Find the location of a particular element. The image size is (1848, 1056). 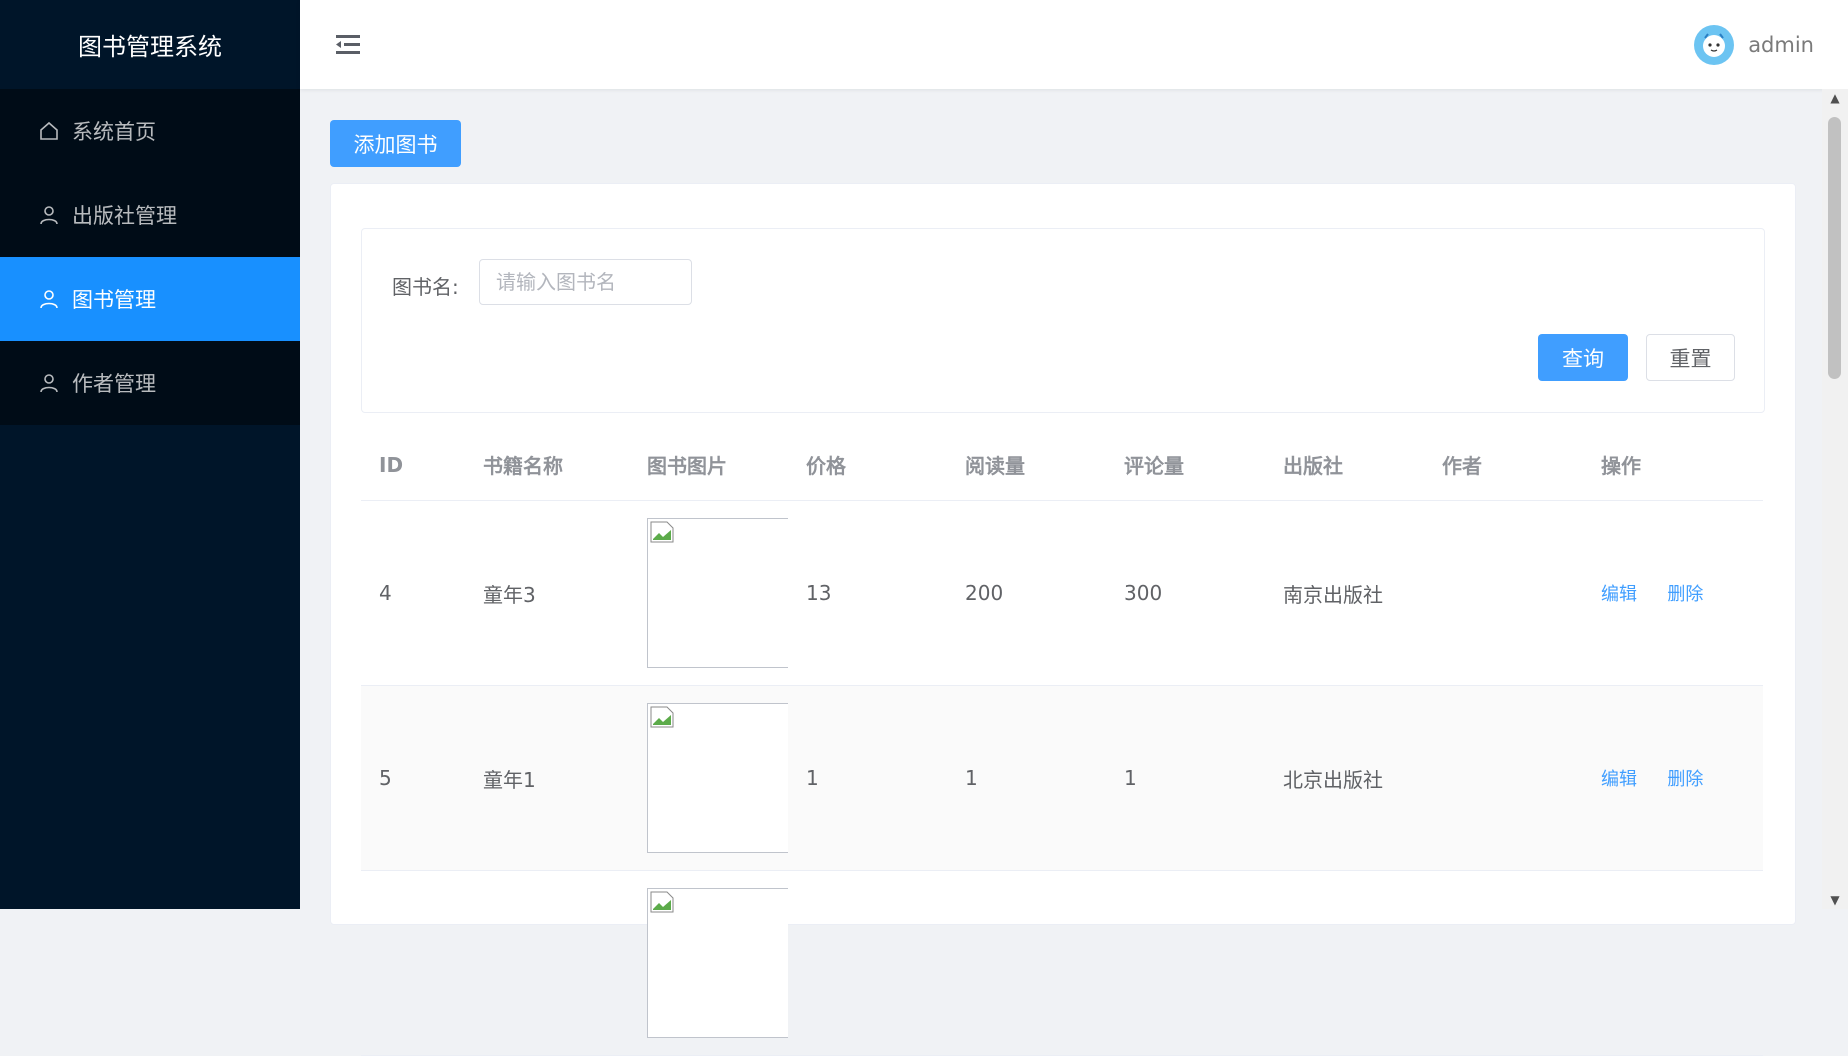

column-header: 书籍名称 is located at coordinates (523, 466).